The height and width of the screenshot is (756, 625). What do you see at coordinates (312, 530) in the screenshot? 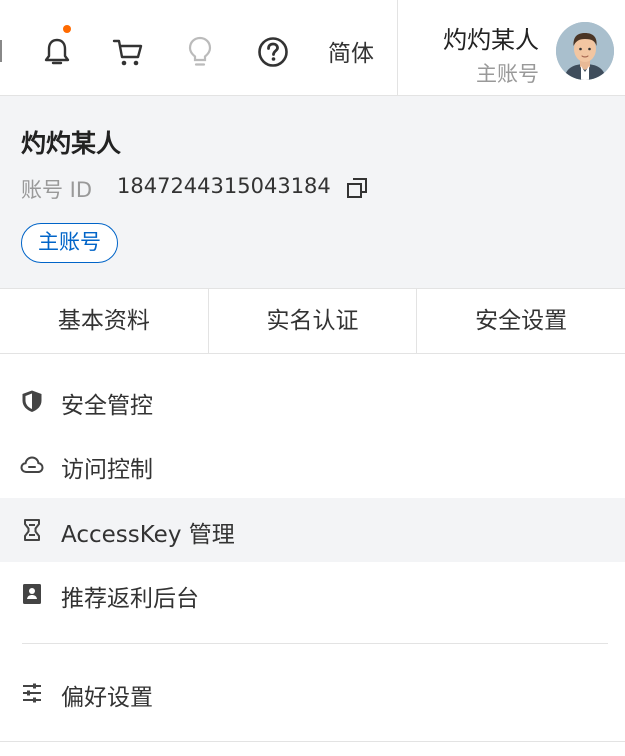
I see `menu-item-accesskey-management: AccessKey 管理` at bounding box center [312, 530].